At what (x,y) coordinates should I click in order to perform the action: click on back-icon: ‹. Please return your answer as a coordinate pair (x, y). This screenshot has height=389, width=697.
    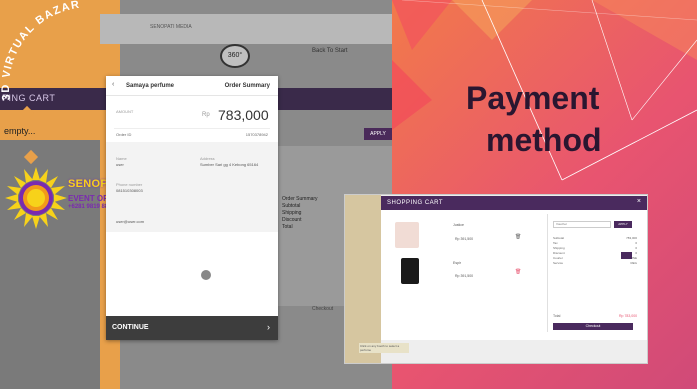
    Looking at the image, I should click on (113, 84).